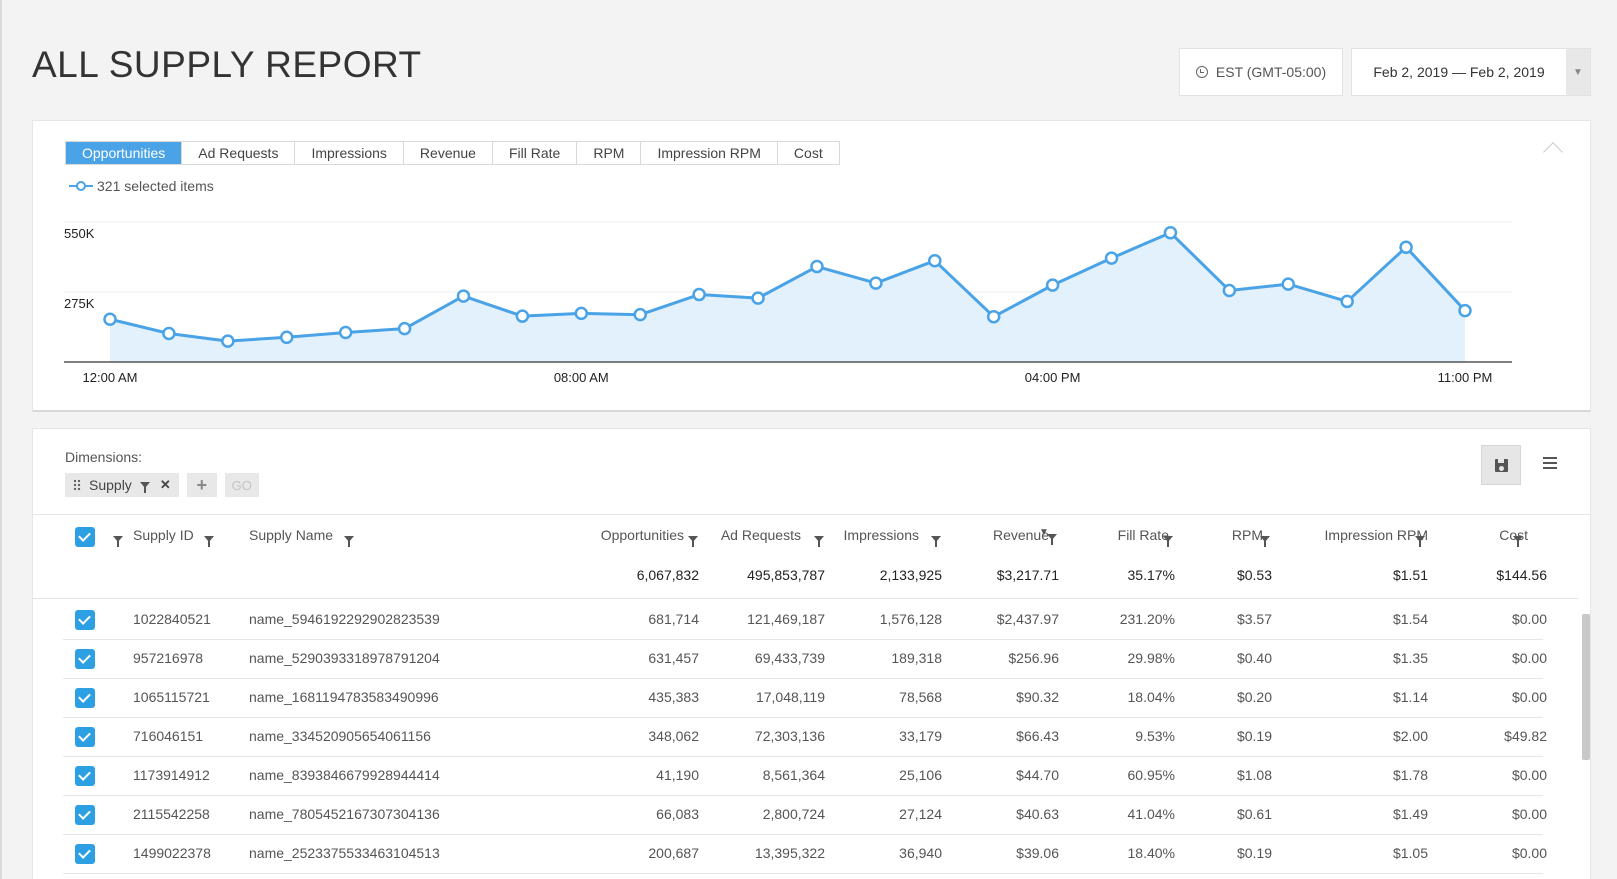  Describe the element at coordinates (1037, 736) in the screenshot. I see `cell-revenue: $66.43` at that location.